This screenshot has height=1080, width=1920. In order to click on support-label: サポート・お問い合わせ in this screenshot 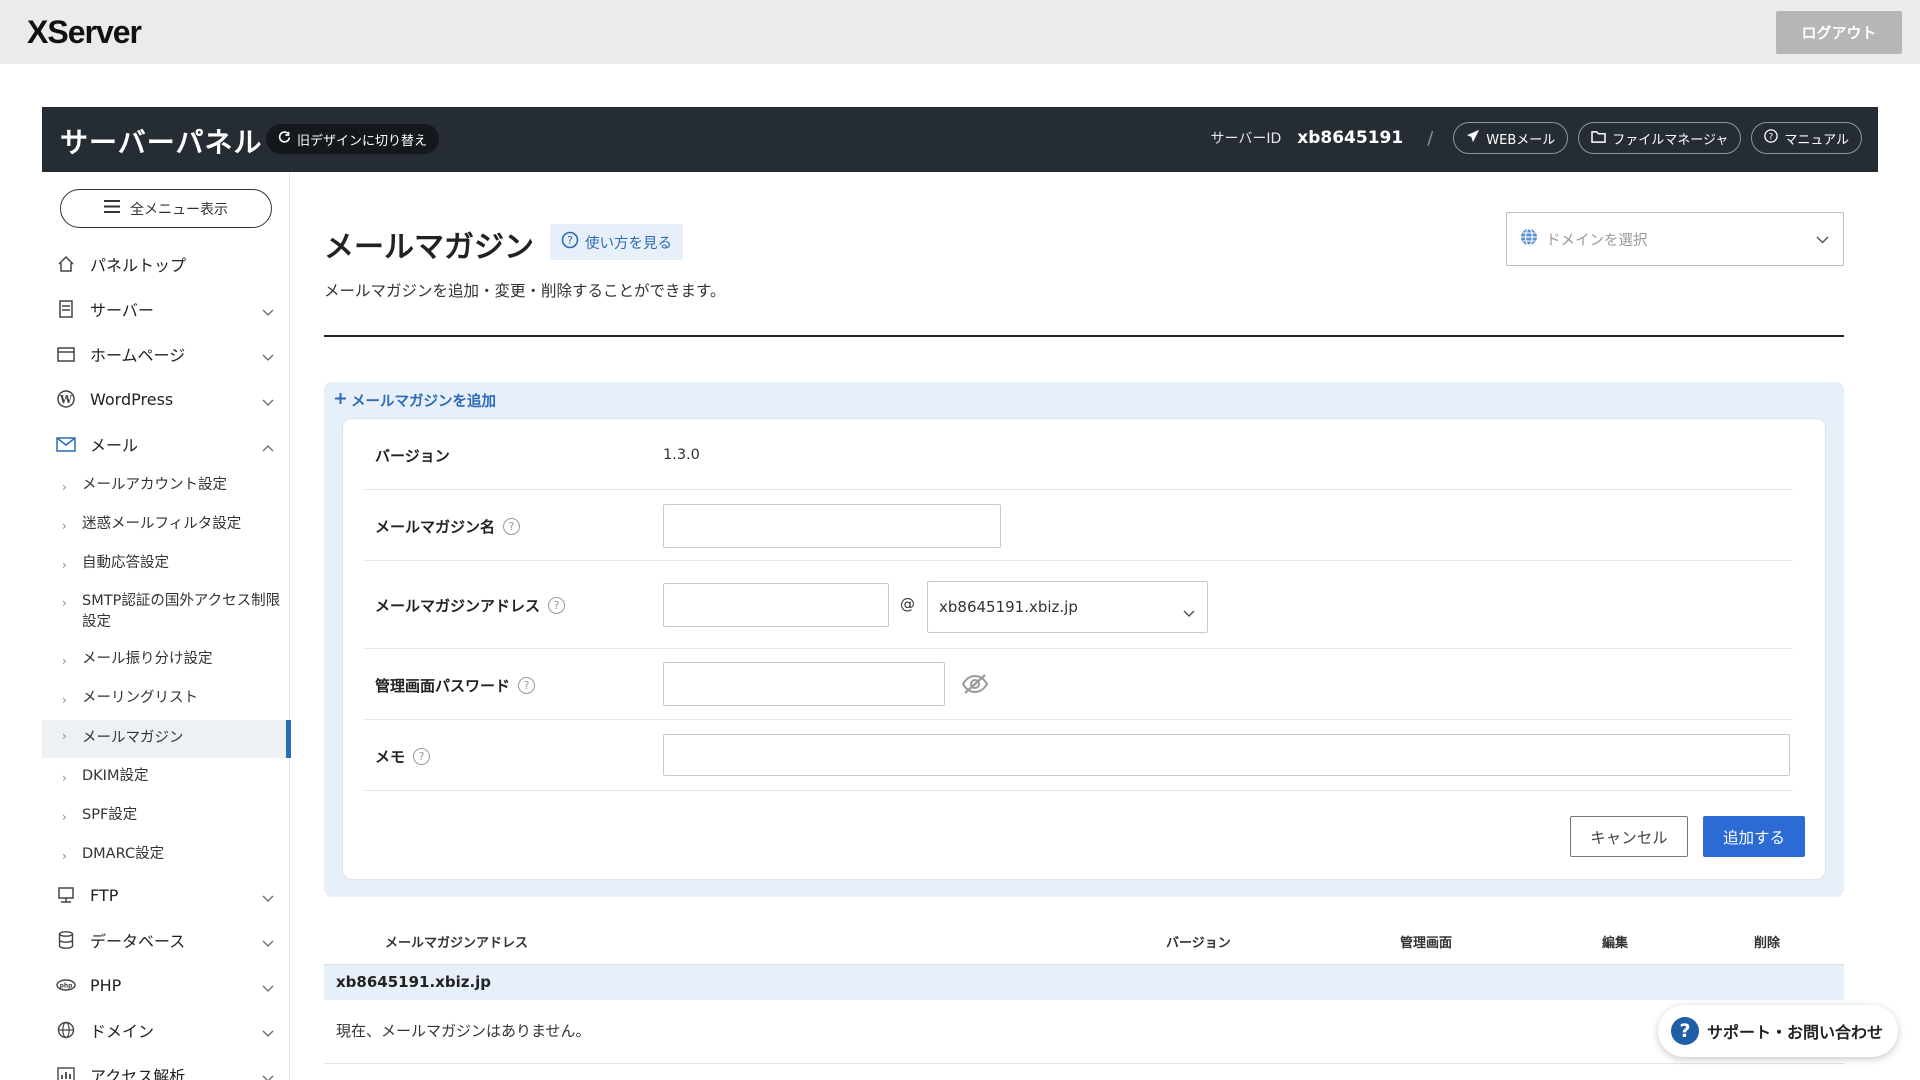, I will do `click(1795, 1032)`.